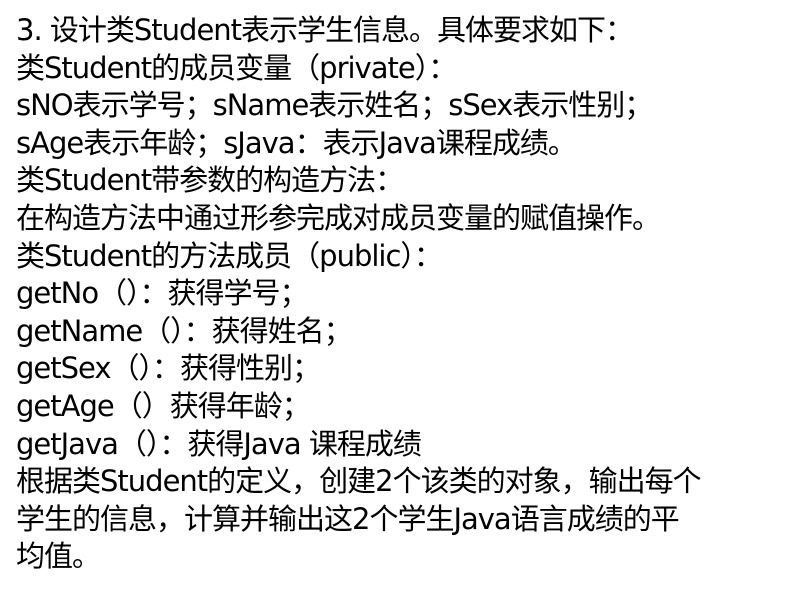 The width and height of the screenshot is (796, 604). What do you see at coordinates (168, 368) in the screenshot?
I see `method-getsex: getSex（）：获得性别；` at bounding box center [168, 368].